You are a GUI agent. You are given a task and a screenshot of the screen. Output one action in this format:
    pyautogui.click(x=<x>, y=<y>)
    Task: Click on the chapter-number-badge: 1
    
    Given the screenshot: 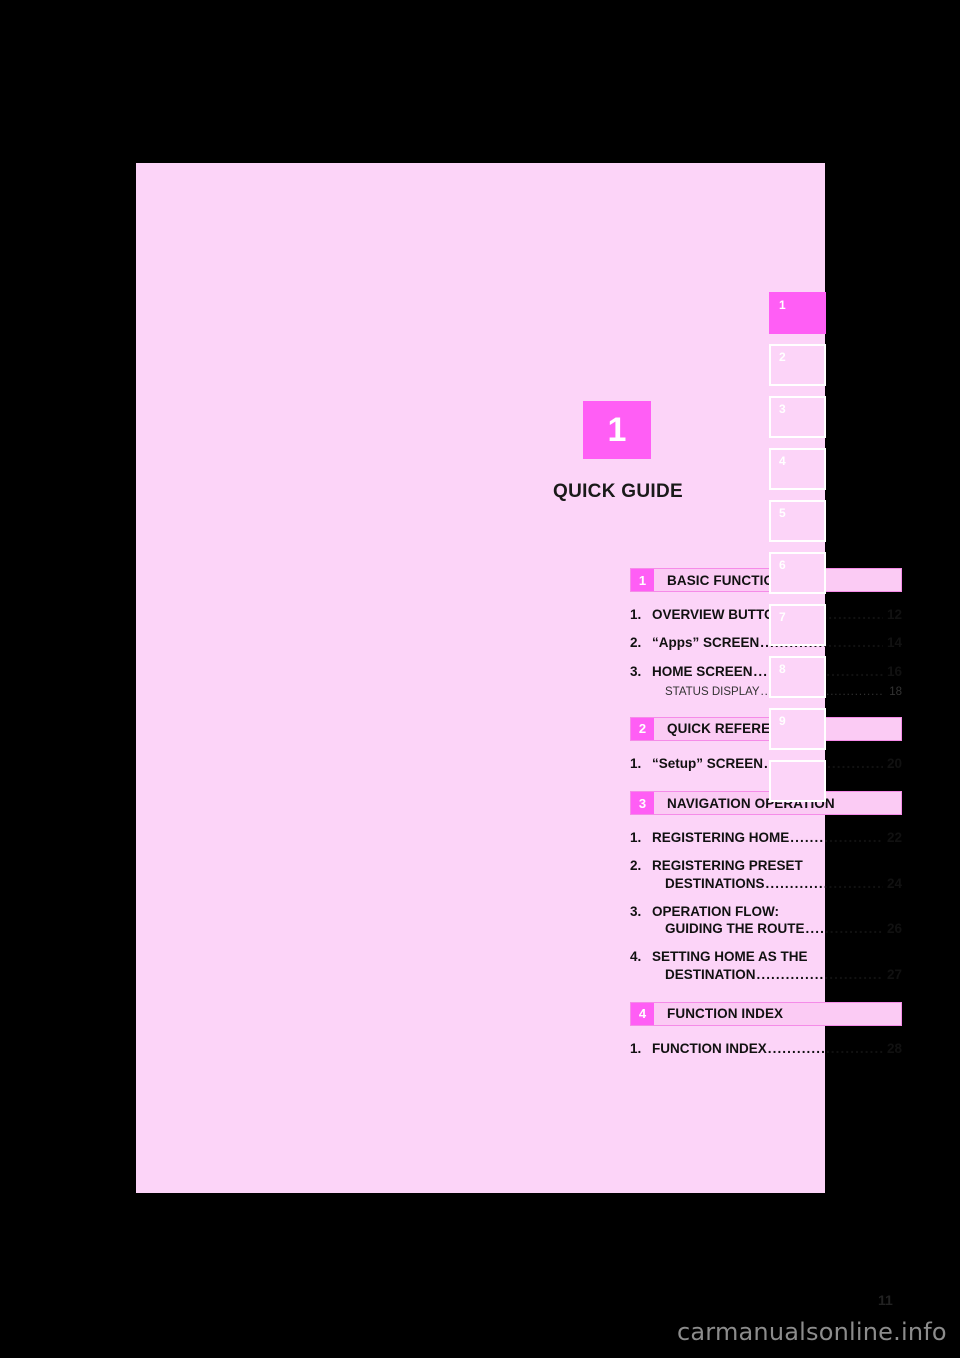 What is the action you would take?
    pyautogui.click(x=617, y=430)
    